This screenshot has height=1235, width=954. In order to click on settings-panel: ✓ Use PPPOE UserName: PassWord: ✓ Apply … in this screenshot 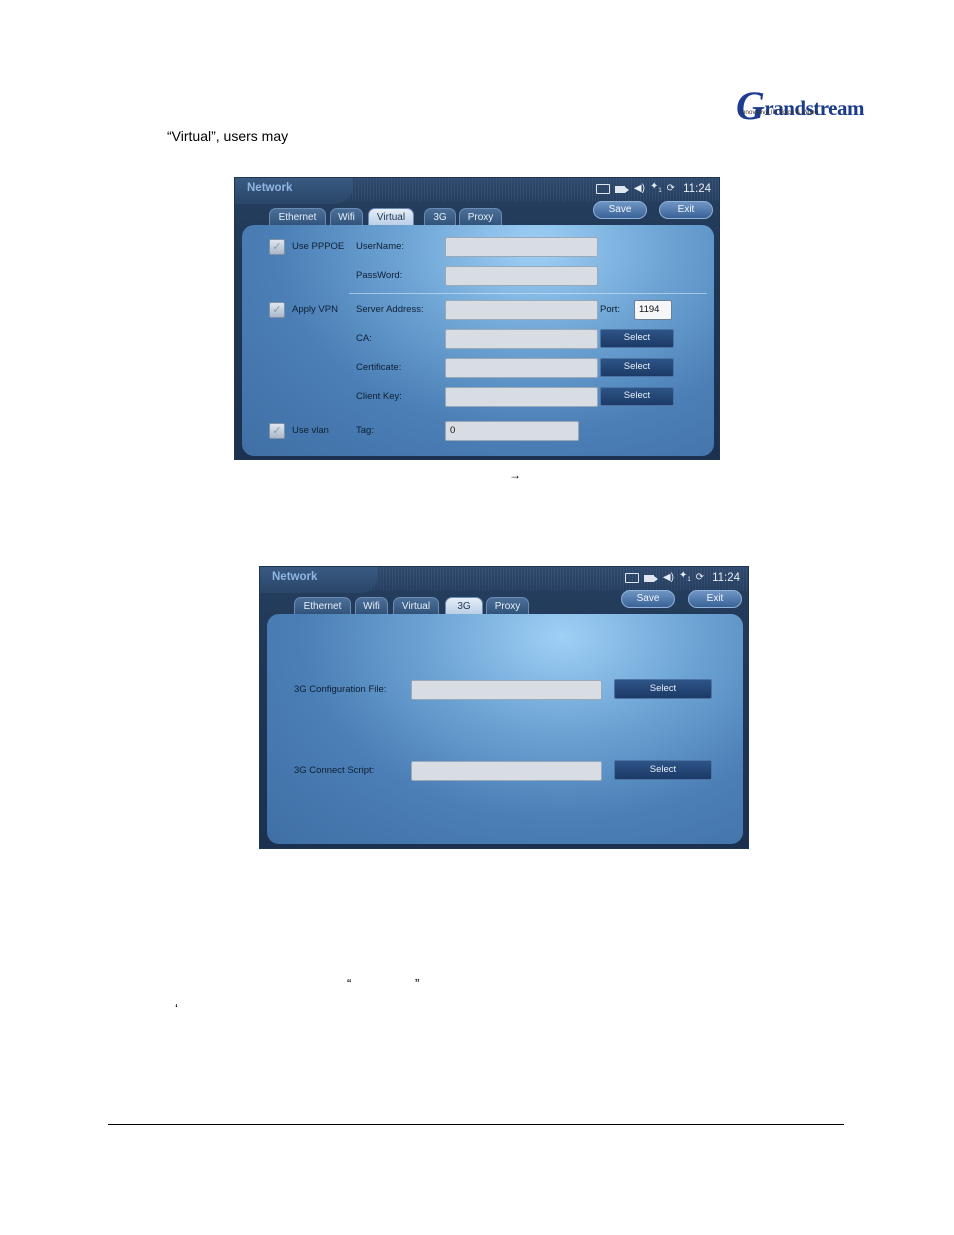, I will do `click(478, 340)`.